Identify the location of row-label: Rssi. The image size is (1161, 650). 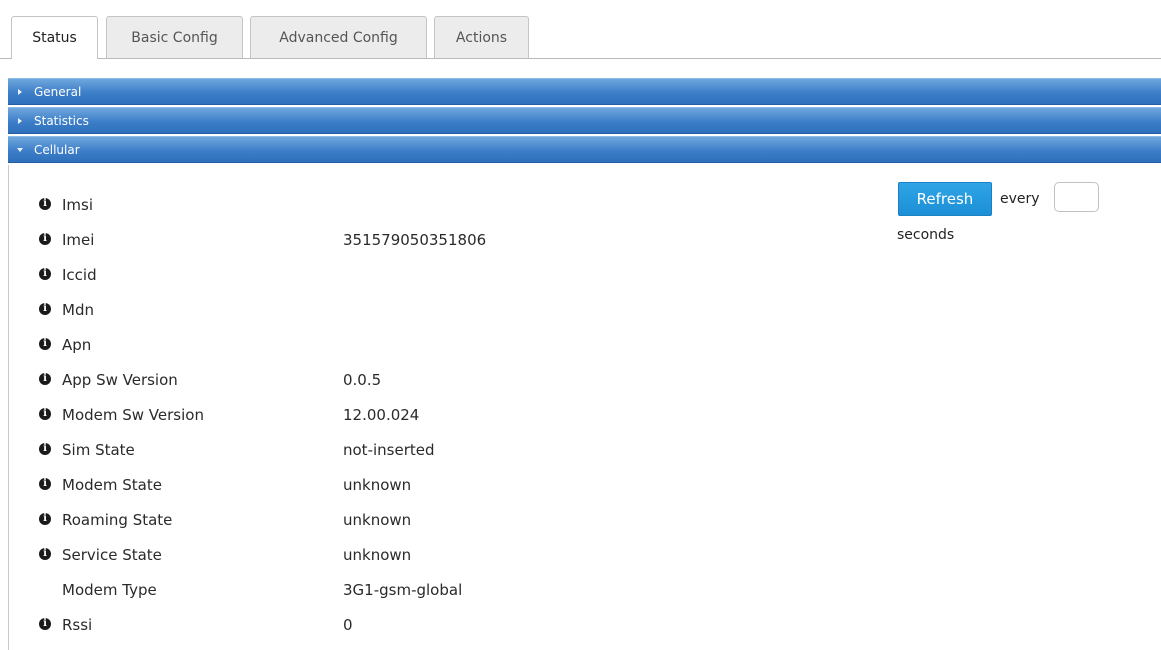
(77, 625).